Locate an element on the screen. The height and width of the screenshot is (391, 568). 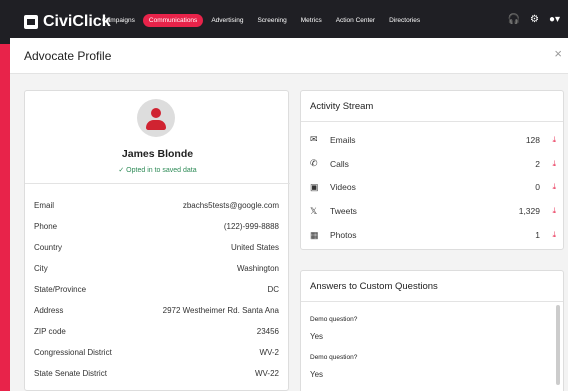
questions-list: Demo question? Yes Demo question? Yes is located at coordinates (430, 351).